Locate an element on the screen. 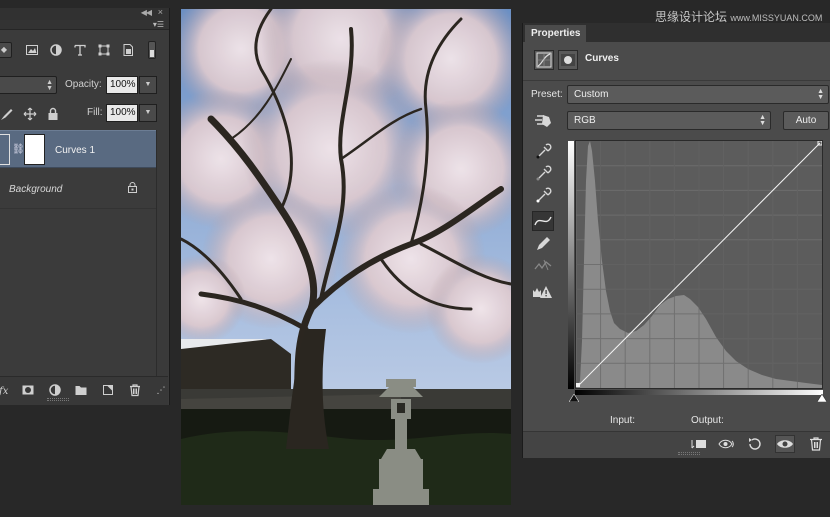 The width and height of the screenshot is (830, 517). filter-kind-select: ◆ is located at coordinates (6, 50).